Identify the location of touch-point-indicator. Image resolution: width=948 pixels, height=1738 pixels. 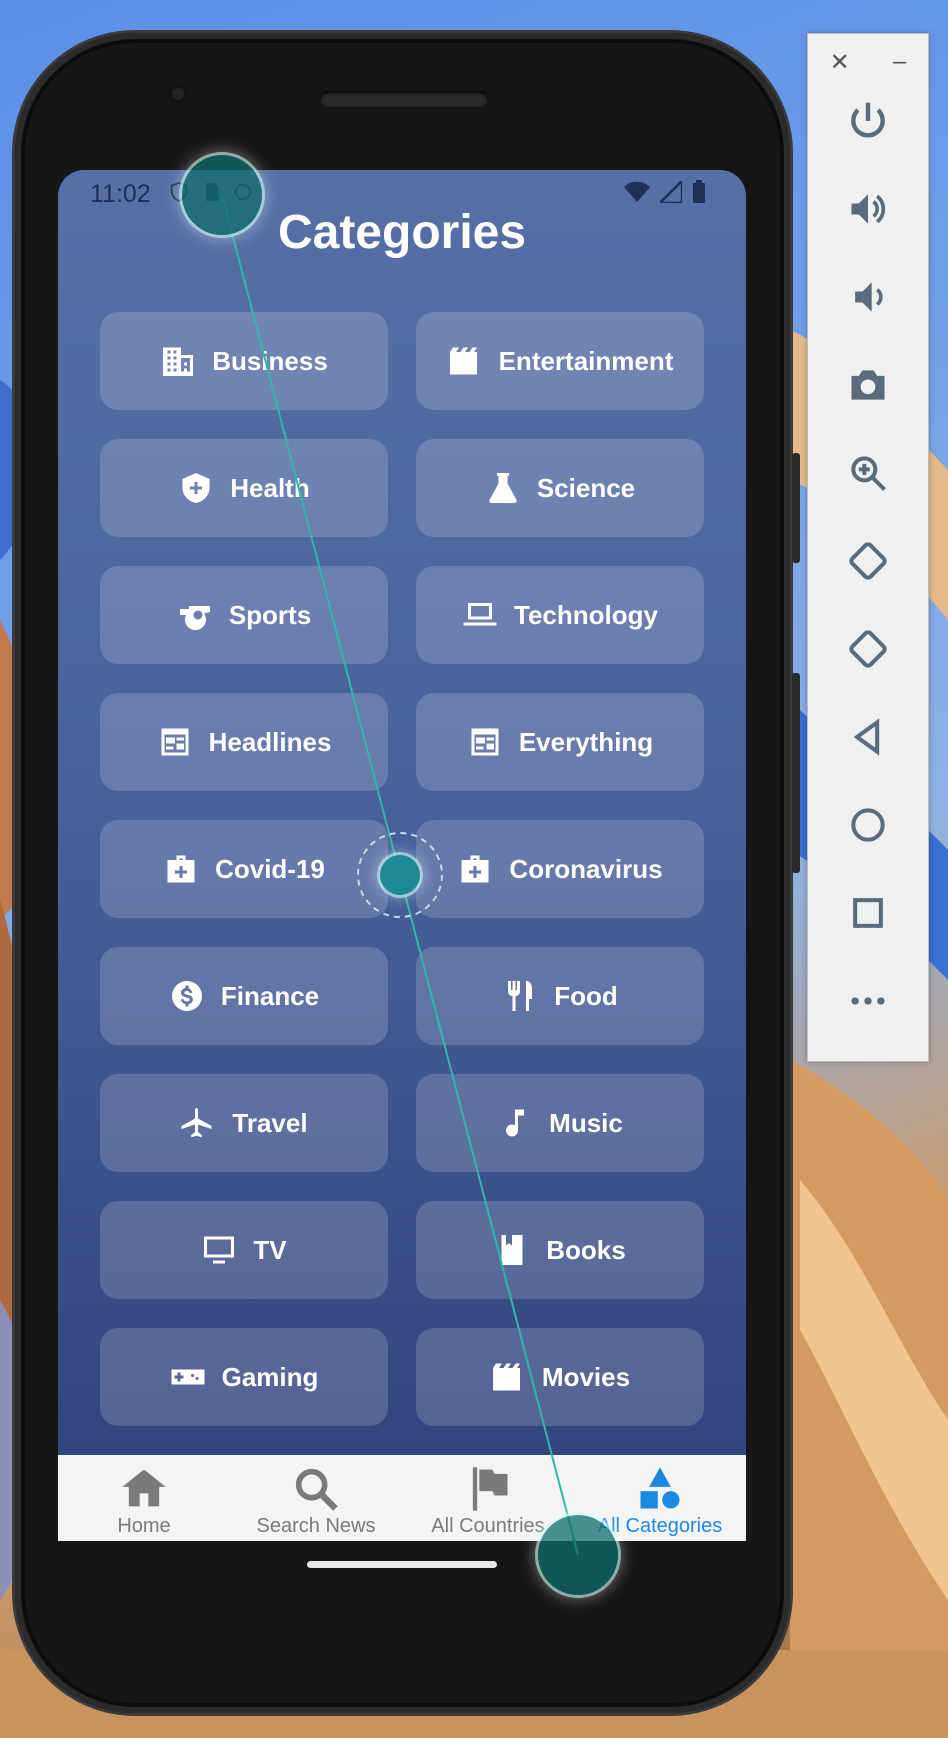
(400, 875).